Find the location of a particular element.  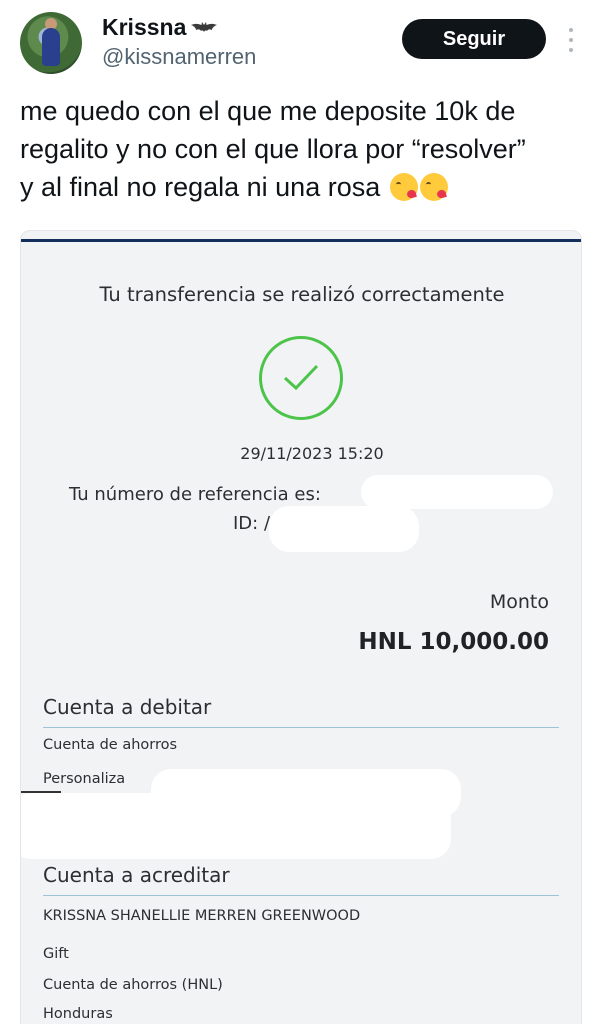

reference-label: Tu número de referencia es: is located at coordinates (195, 494).